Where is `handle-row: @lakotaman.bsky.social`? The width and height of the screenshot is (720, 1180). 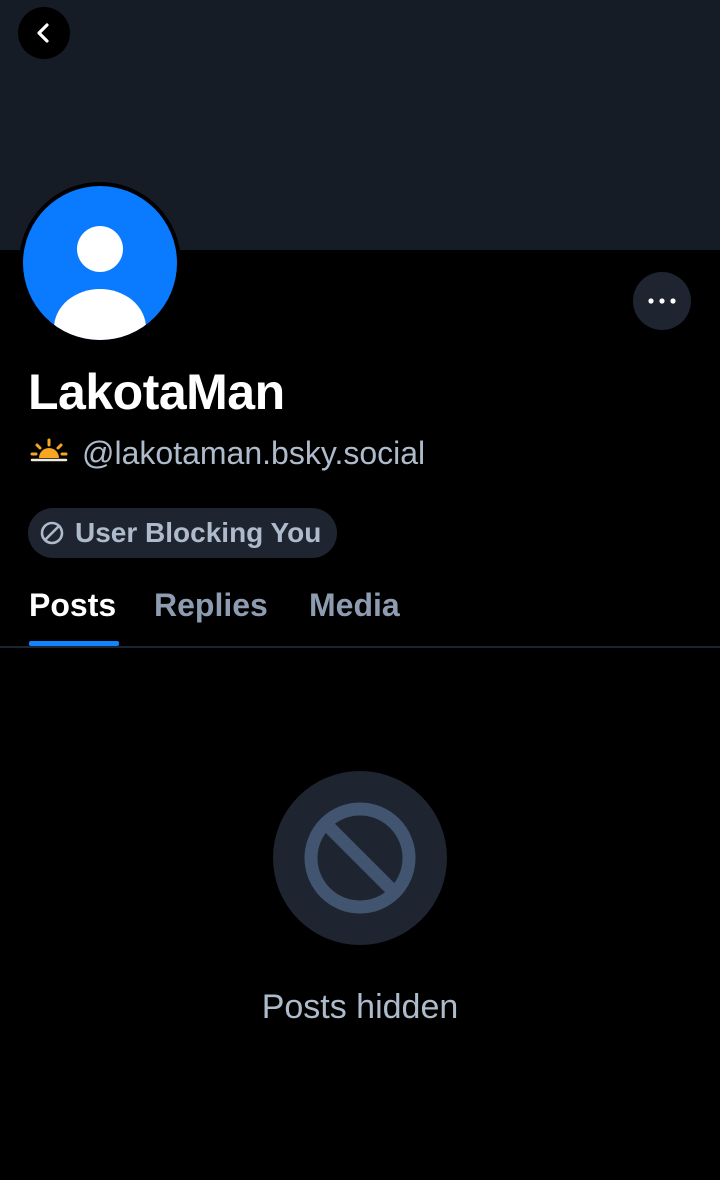
handle-row: @lakotaman.bsky.social is located at coordinates (227, 453).